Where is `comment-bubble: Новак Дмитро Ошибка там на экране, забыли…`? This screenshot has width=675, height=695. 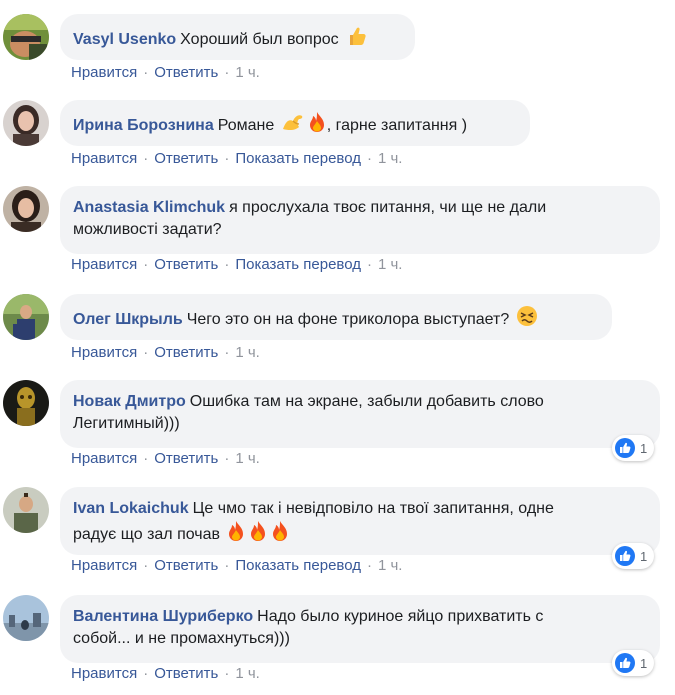
comment-bubble: Новак Дмитро Ошибка там на экране, забыли… is located at coordinates (360, 414).